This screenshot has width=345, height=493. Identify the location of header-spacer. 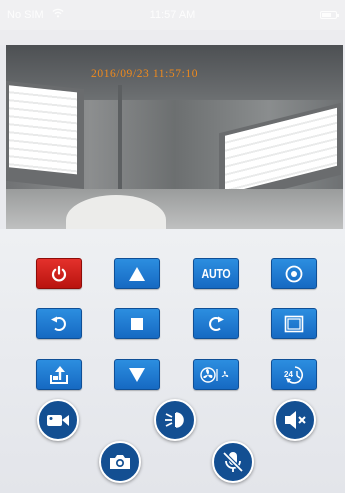
(172, 37).